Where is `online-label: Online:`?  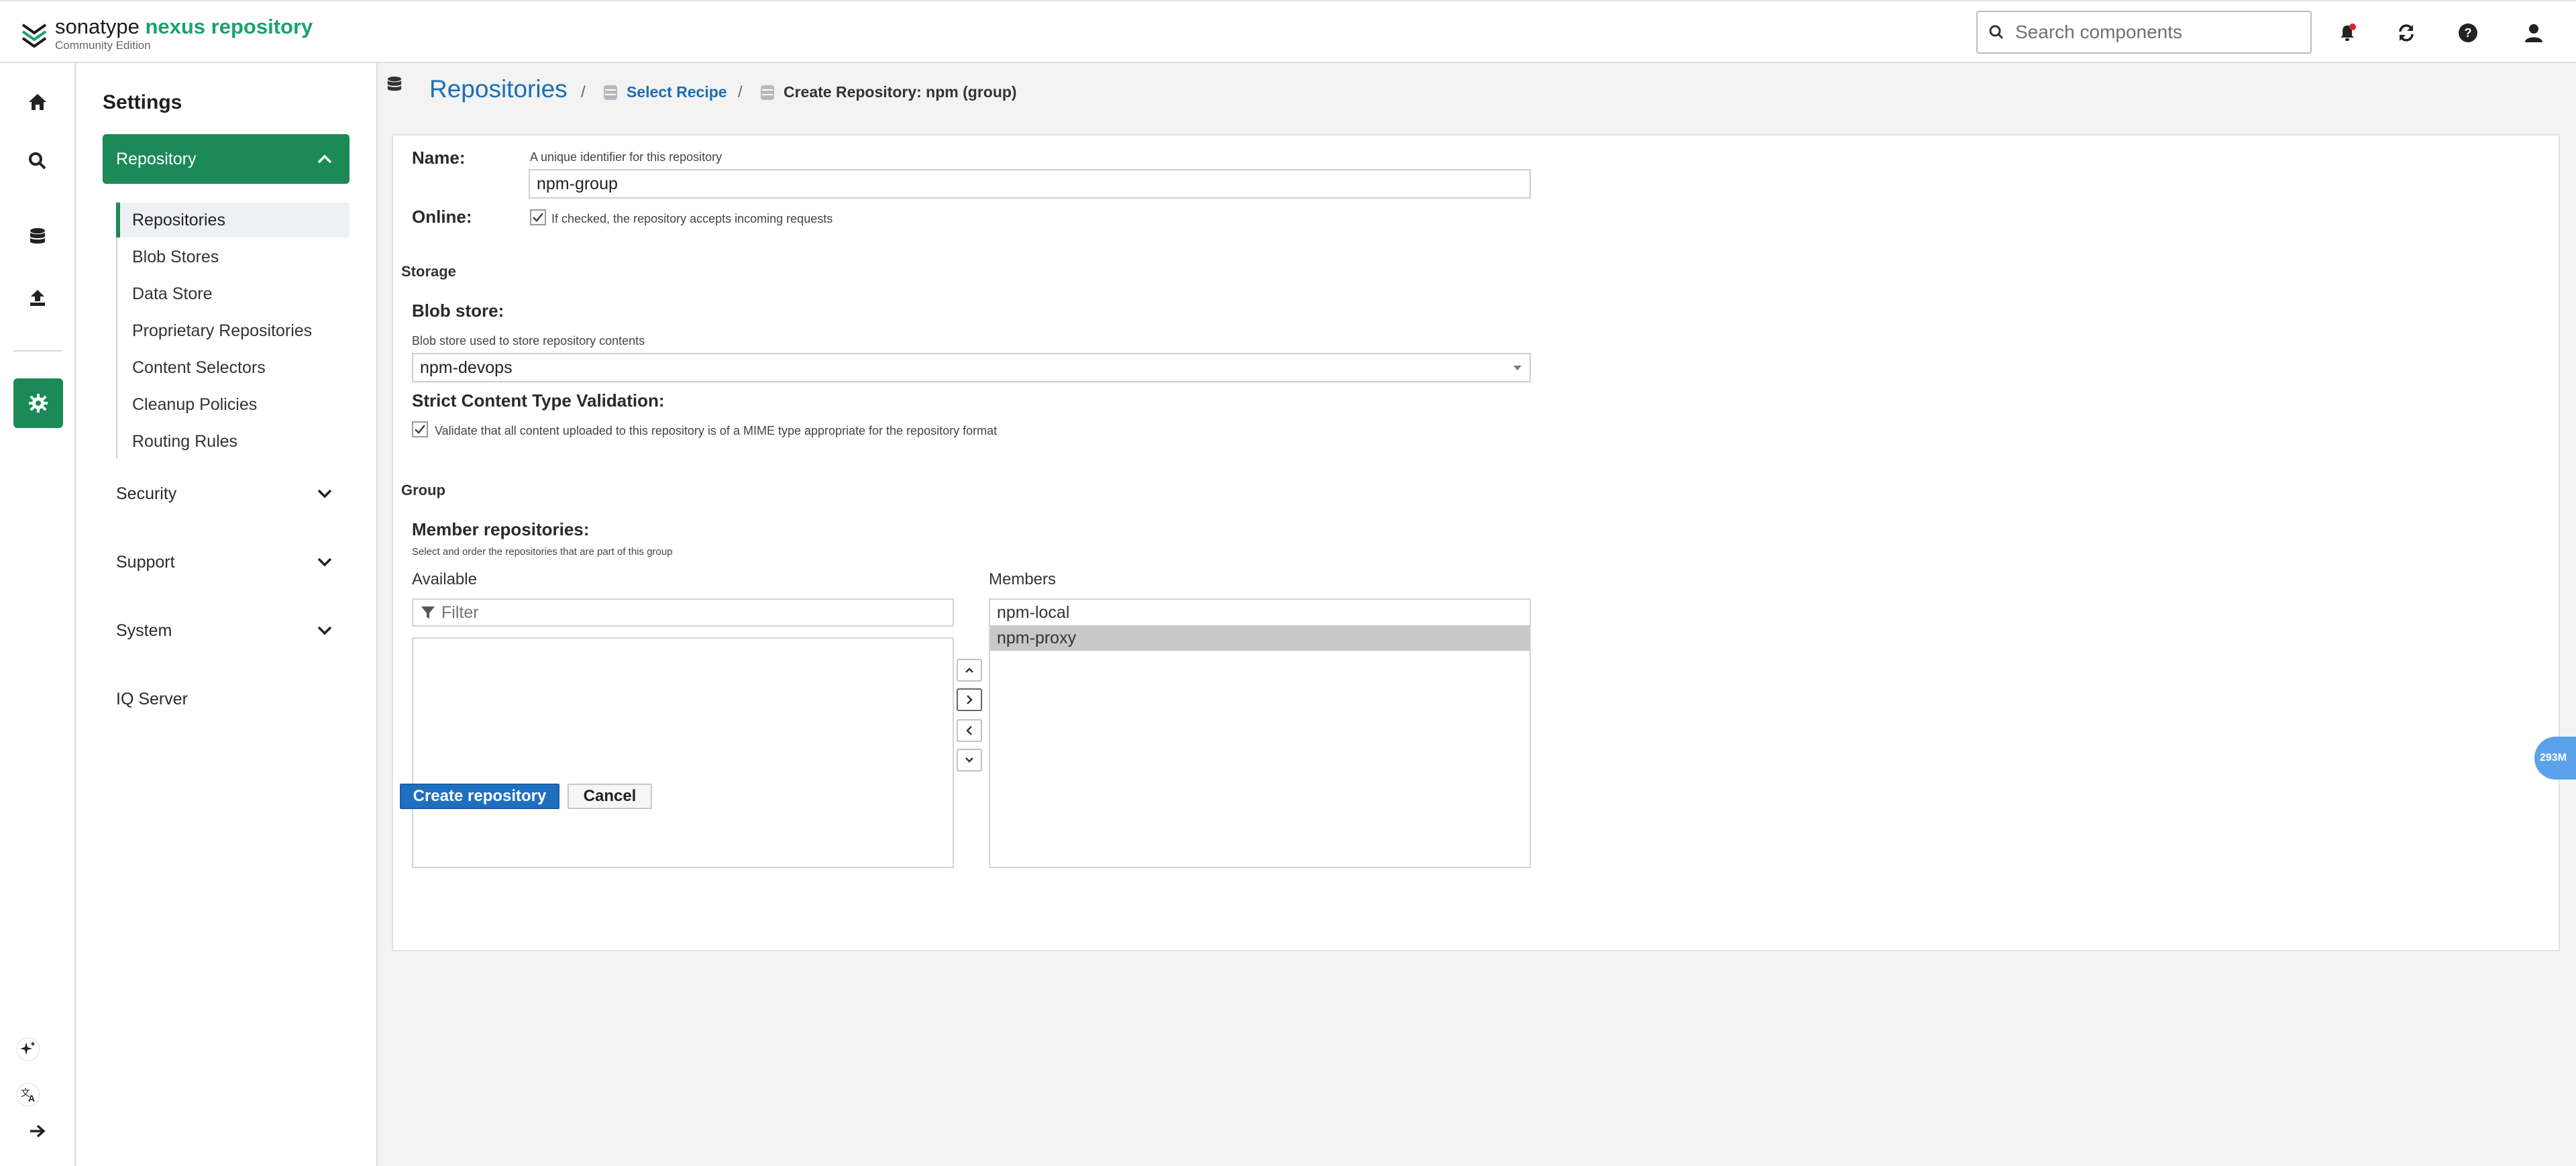 online-label: Online: is located at coordinates (442, 217).